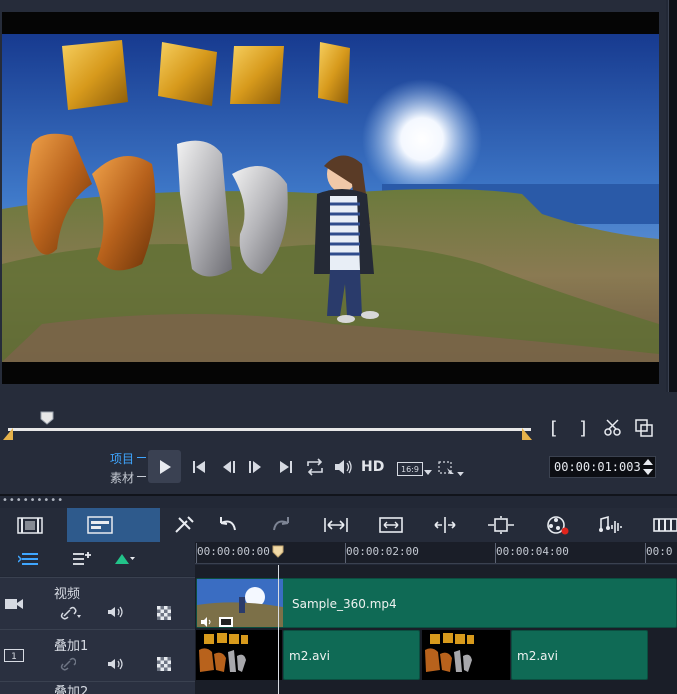 The image size is (677, 694). I want to click on record-capture-icon, so click(557, 525).